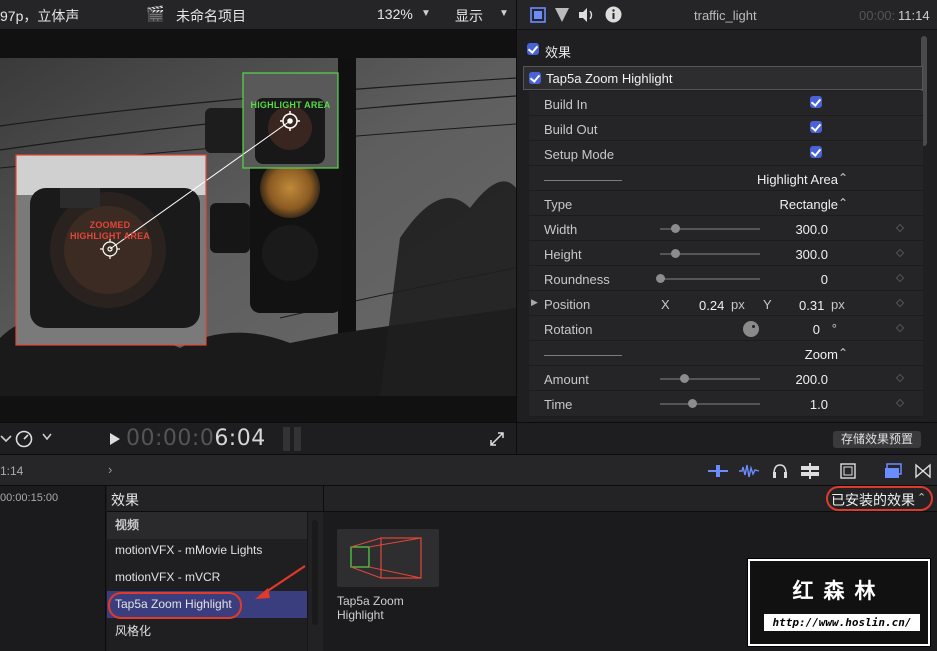 Image resolution: width=937 pixels, height=651 pixels. Describe the element at coordinates (558, 204) in the screenshot. I see `param-label: Type` at that location.